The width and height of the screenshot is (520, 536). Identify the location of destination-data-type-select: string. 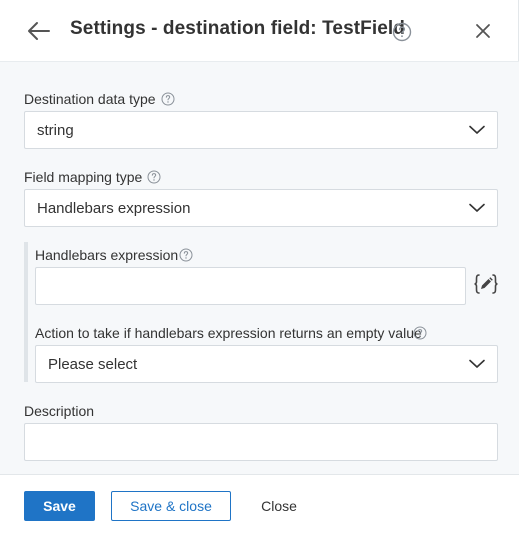
(261, 130).